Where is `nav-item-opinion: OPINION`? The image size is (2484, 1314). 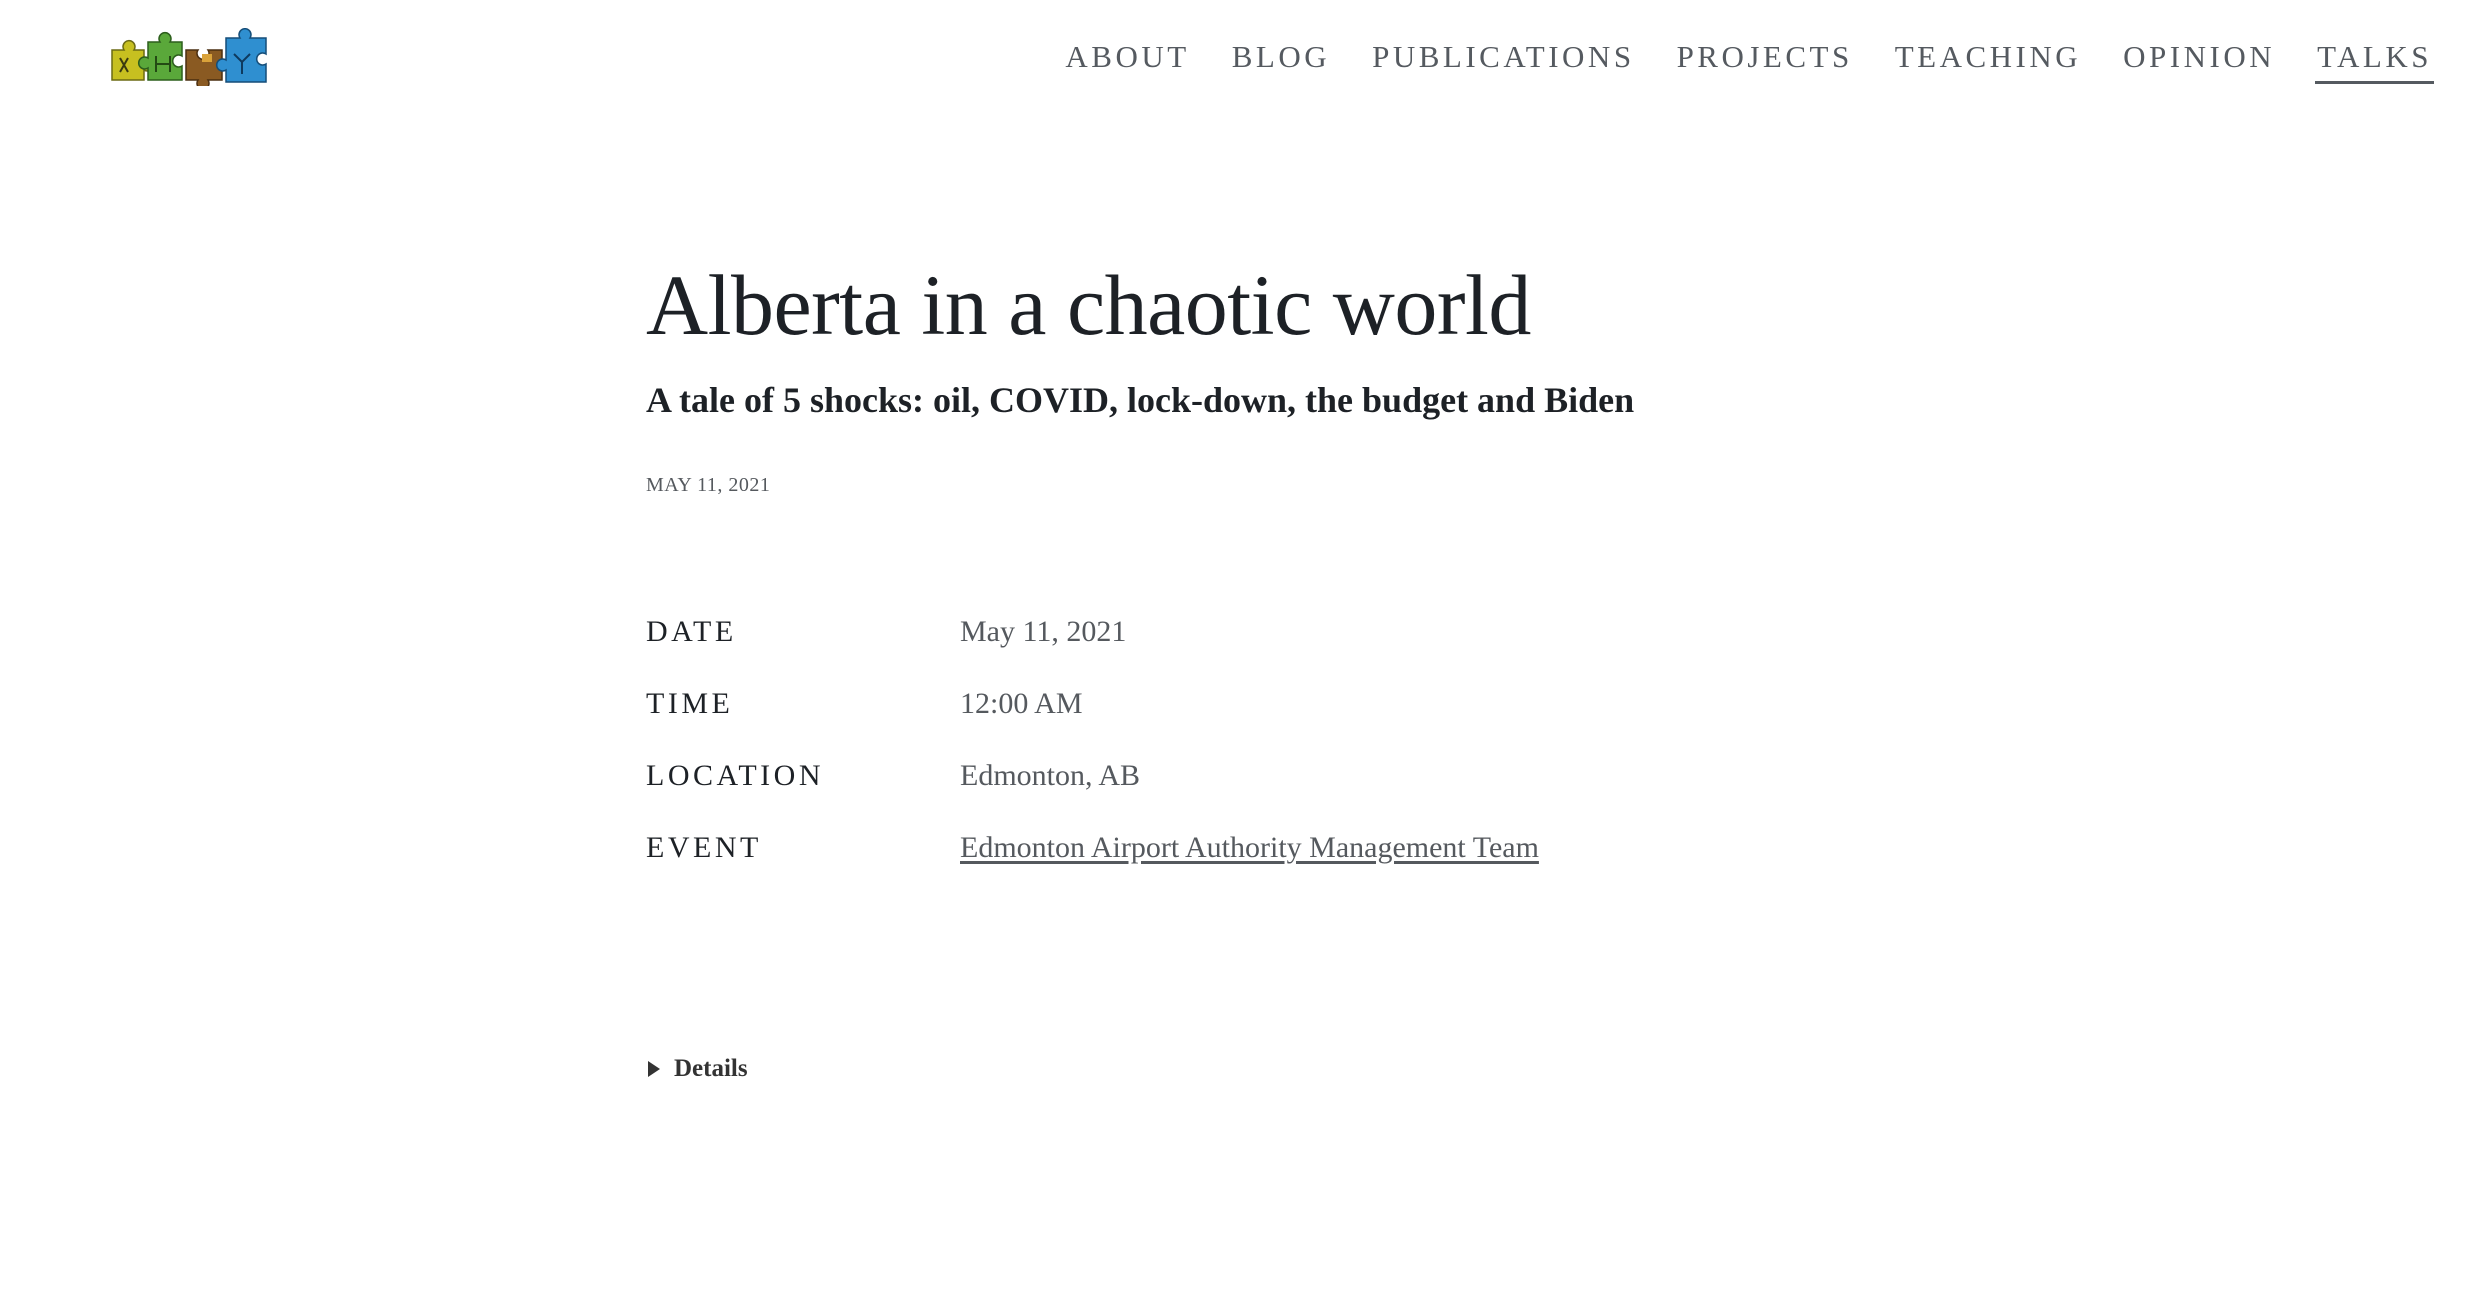
nav-item-opinion: OPINION is located at coordinates (2199, 61).